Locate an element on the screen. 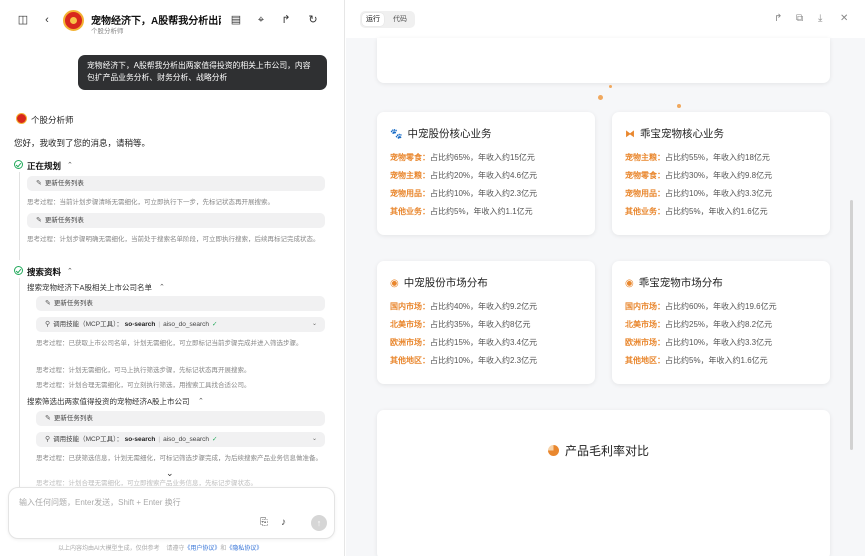 This screenshot has height=556, width=865. agent-avatar is located at coordinates (73, 20).